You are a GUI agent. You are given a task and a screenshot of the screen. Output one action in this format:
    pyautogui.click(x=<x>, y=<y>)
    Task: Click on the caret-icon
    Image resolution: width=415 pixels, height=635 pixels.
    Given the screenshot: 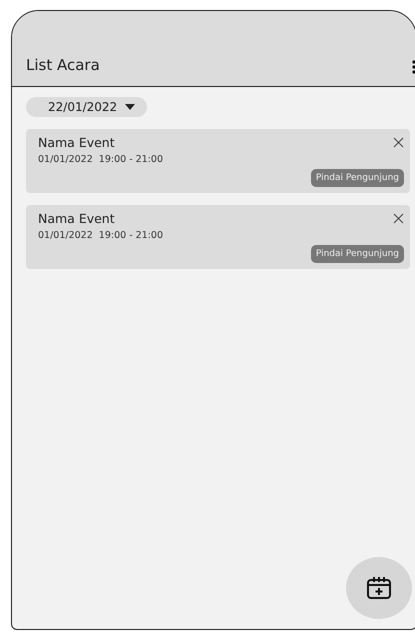 What is the action you would take?
    pyautogui.click(x=130, y=107)
    